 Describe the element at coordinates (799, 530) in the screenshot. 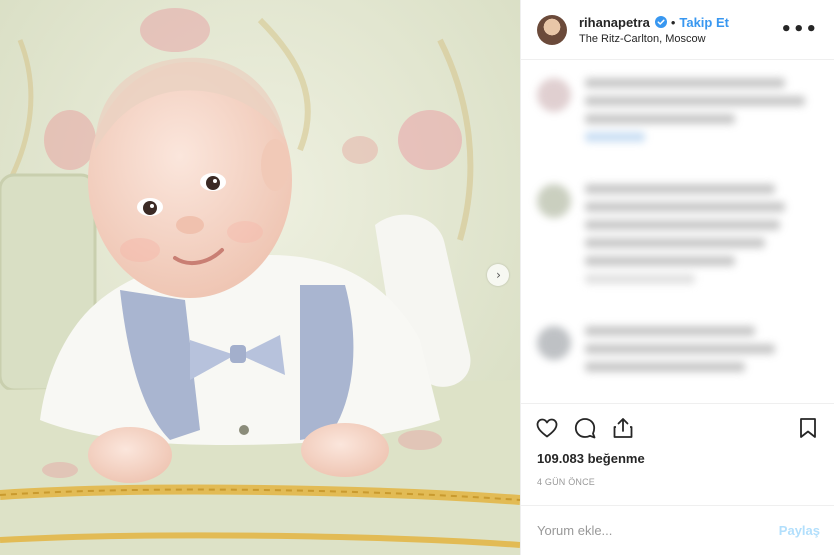

I see `post-comment-button: Paylaş` at that location.